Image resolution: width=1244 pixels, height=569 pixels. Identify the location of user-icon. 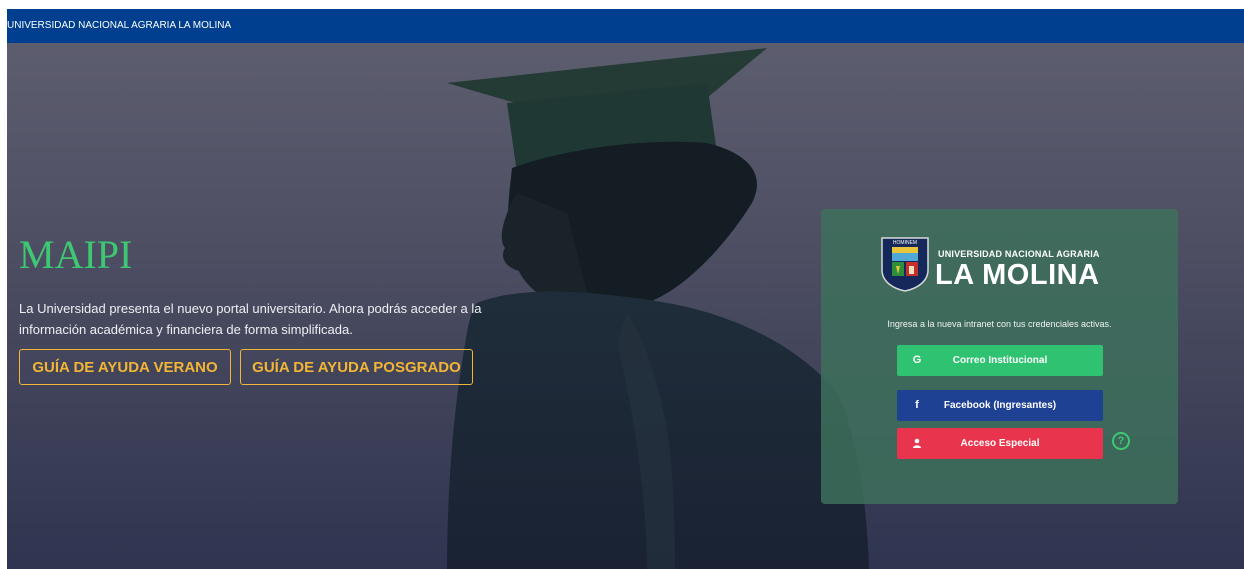
(917, 443).